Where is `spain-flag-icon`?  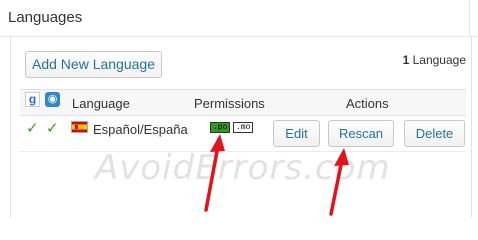
spain-flag-icon is located at coordinates (79, 127).